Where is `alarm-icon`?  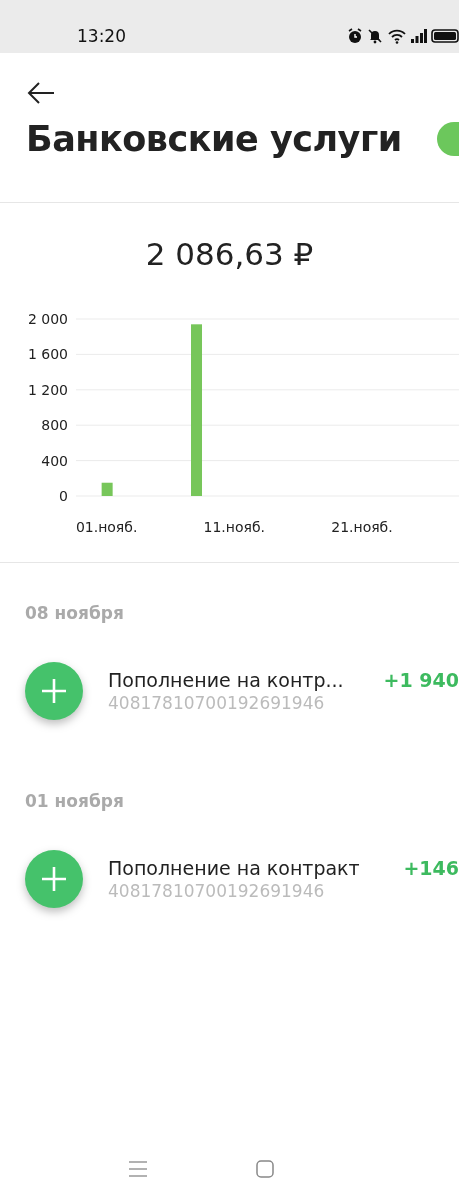 alarm-icon is located at coordinates (355, 36).